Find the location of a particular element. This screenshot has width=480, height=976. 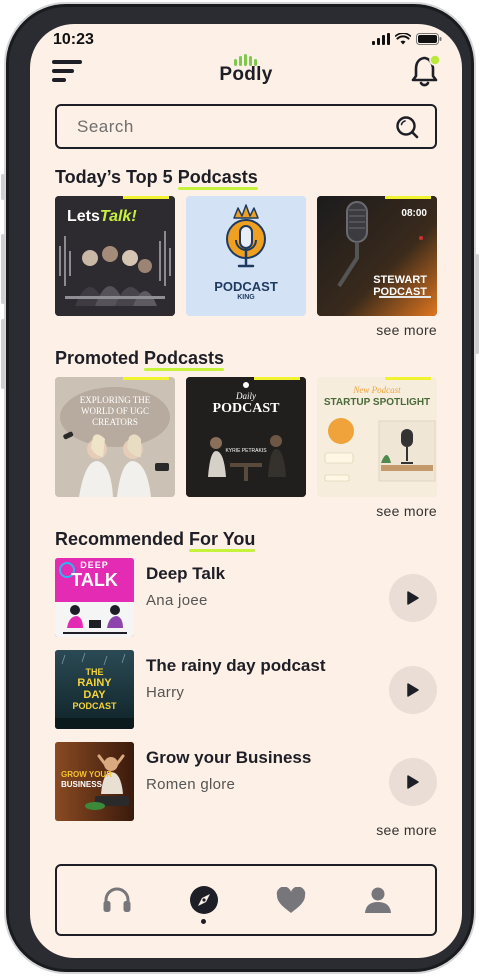

ugc-art-title: EXPLORING THE WORLD OF UGC CREATORS is located at coordinates (115, 411).